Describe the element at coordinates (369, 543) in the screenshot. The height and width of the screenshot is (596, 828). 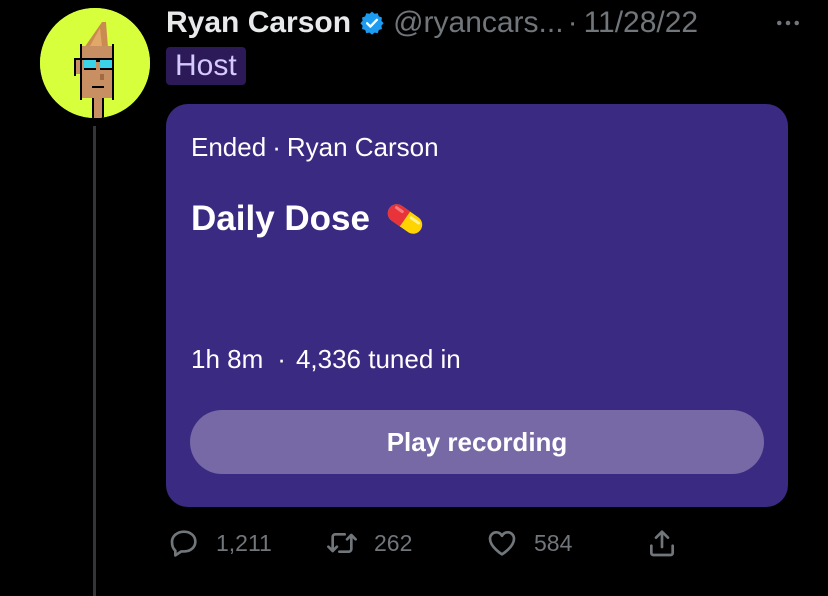
I see `retweet-button: 262` at that location.